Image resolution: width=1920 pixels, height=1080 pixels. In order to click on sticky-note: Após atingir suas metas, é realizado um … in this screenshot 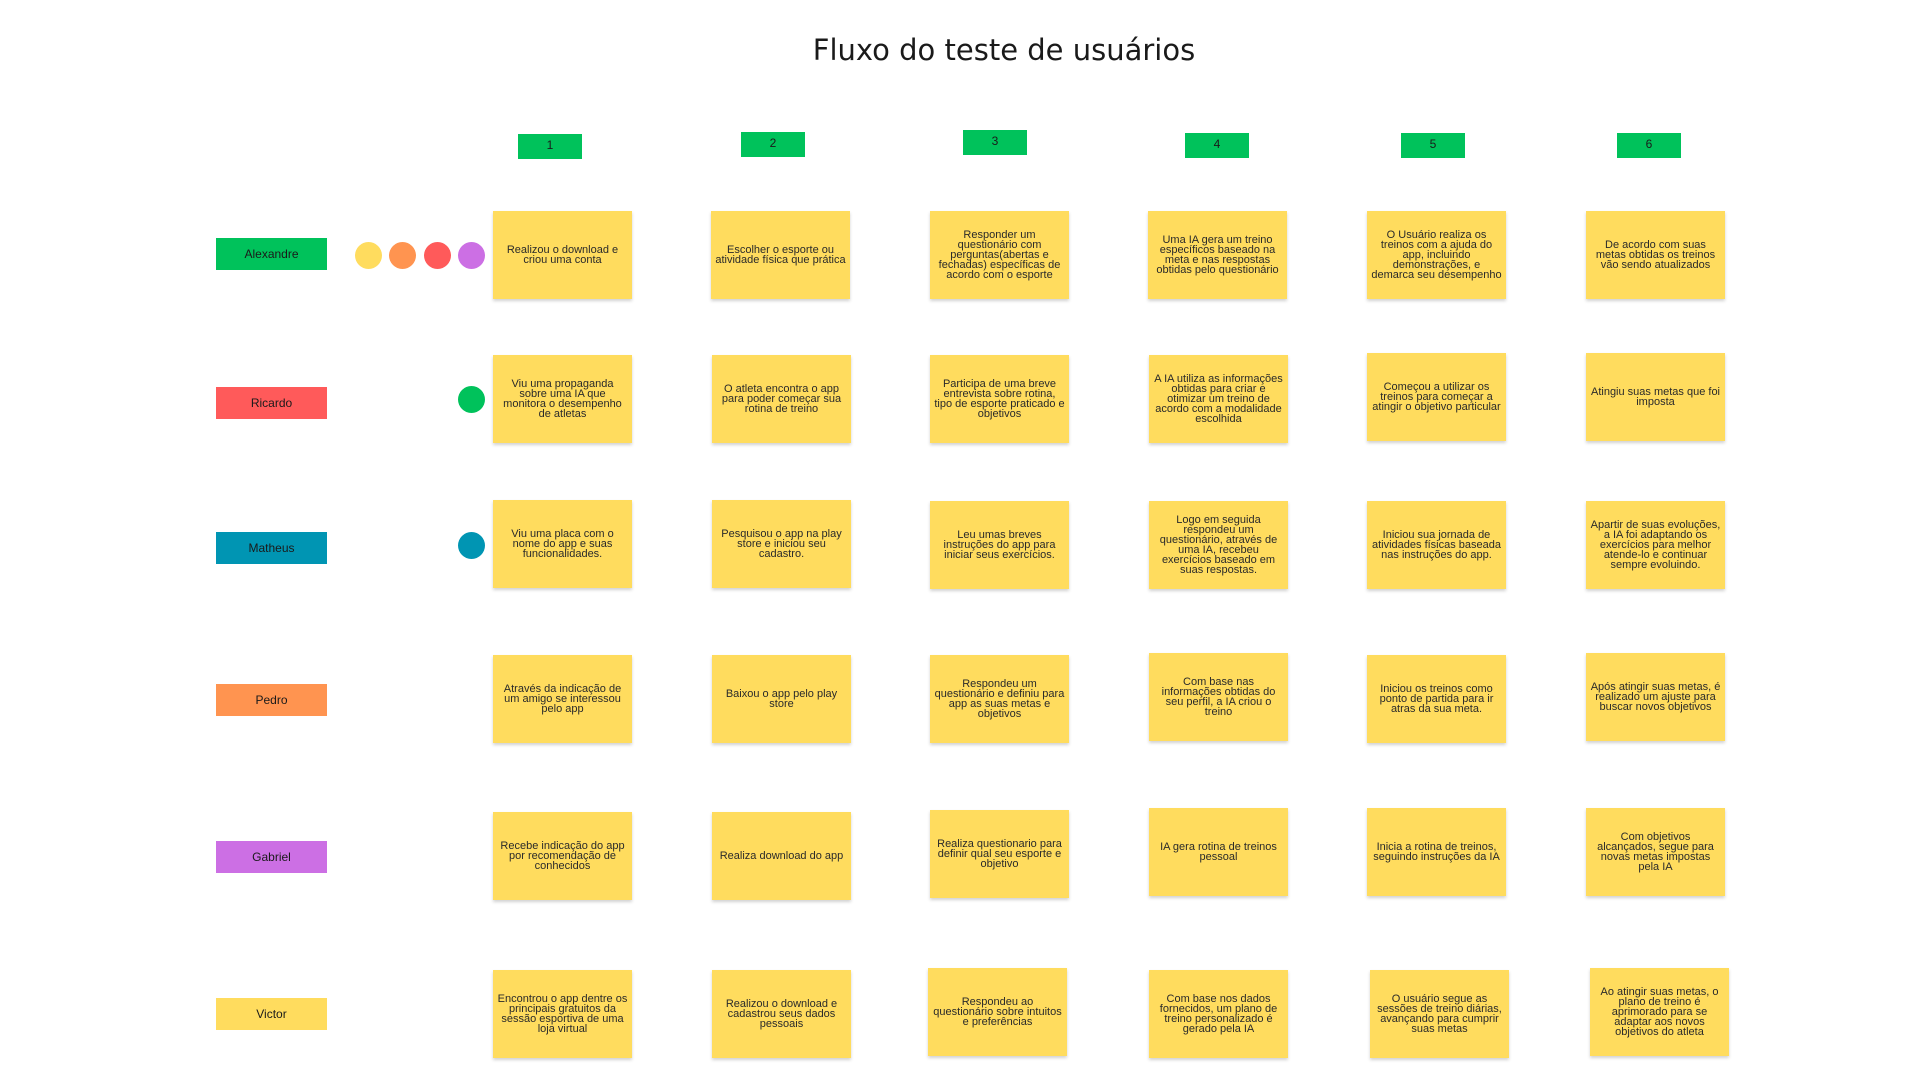, I will do `click(1655, 697)`.